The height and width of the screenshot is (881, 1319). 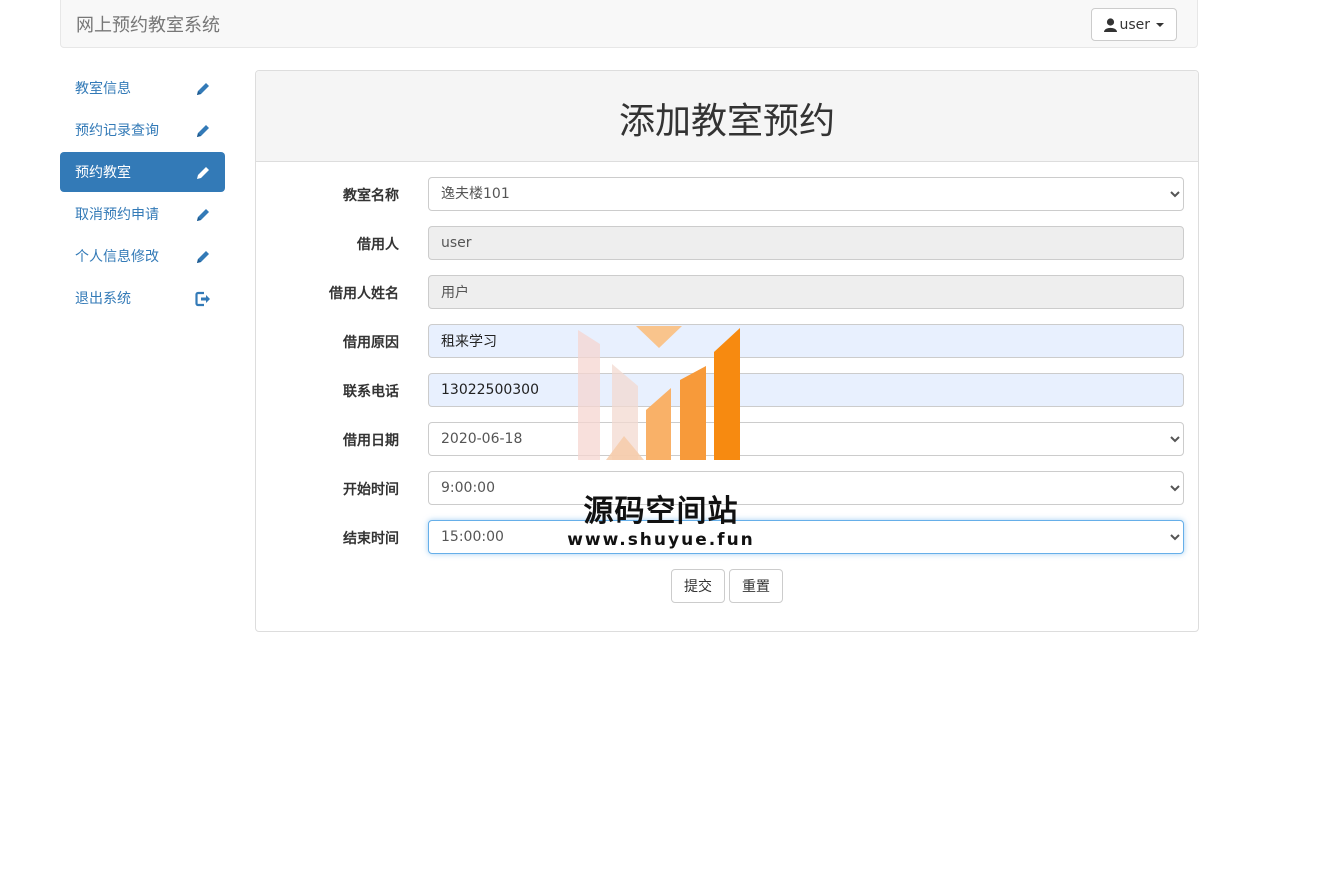 I want to click on sidebar-item-reservation-records: 预约记录查询, so click(x=142, y=130).